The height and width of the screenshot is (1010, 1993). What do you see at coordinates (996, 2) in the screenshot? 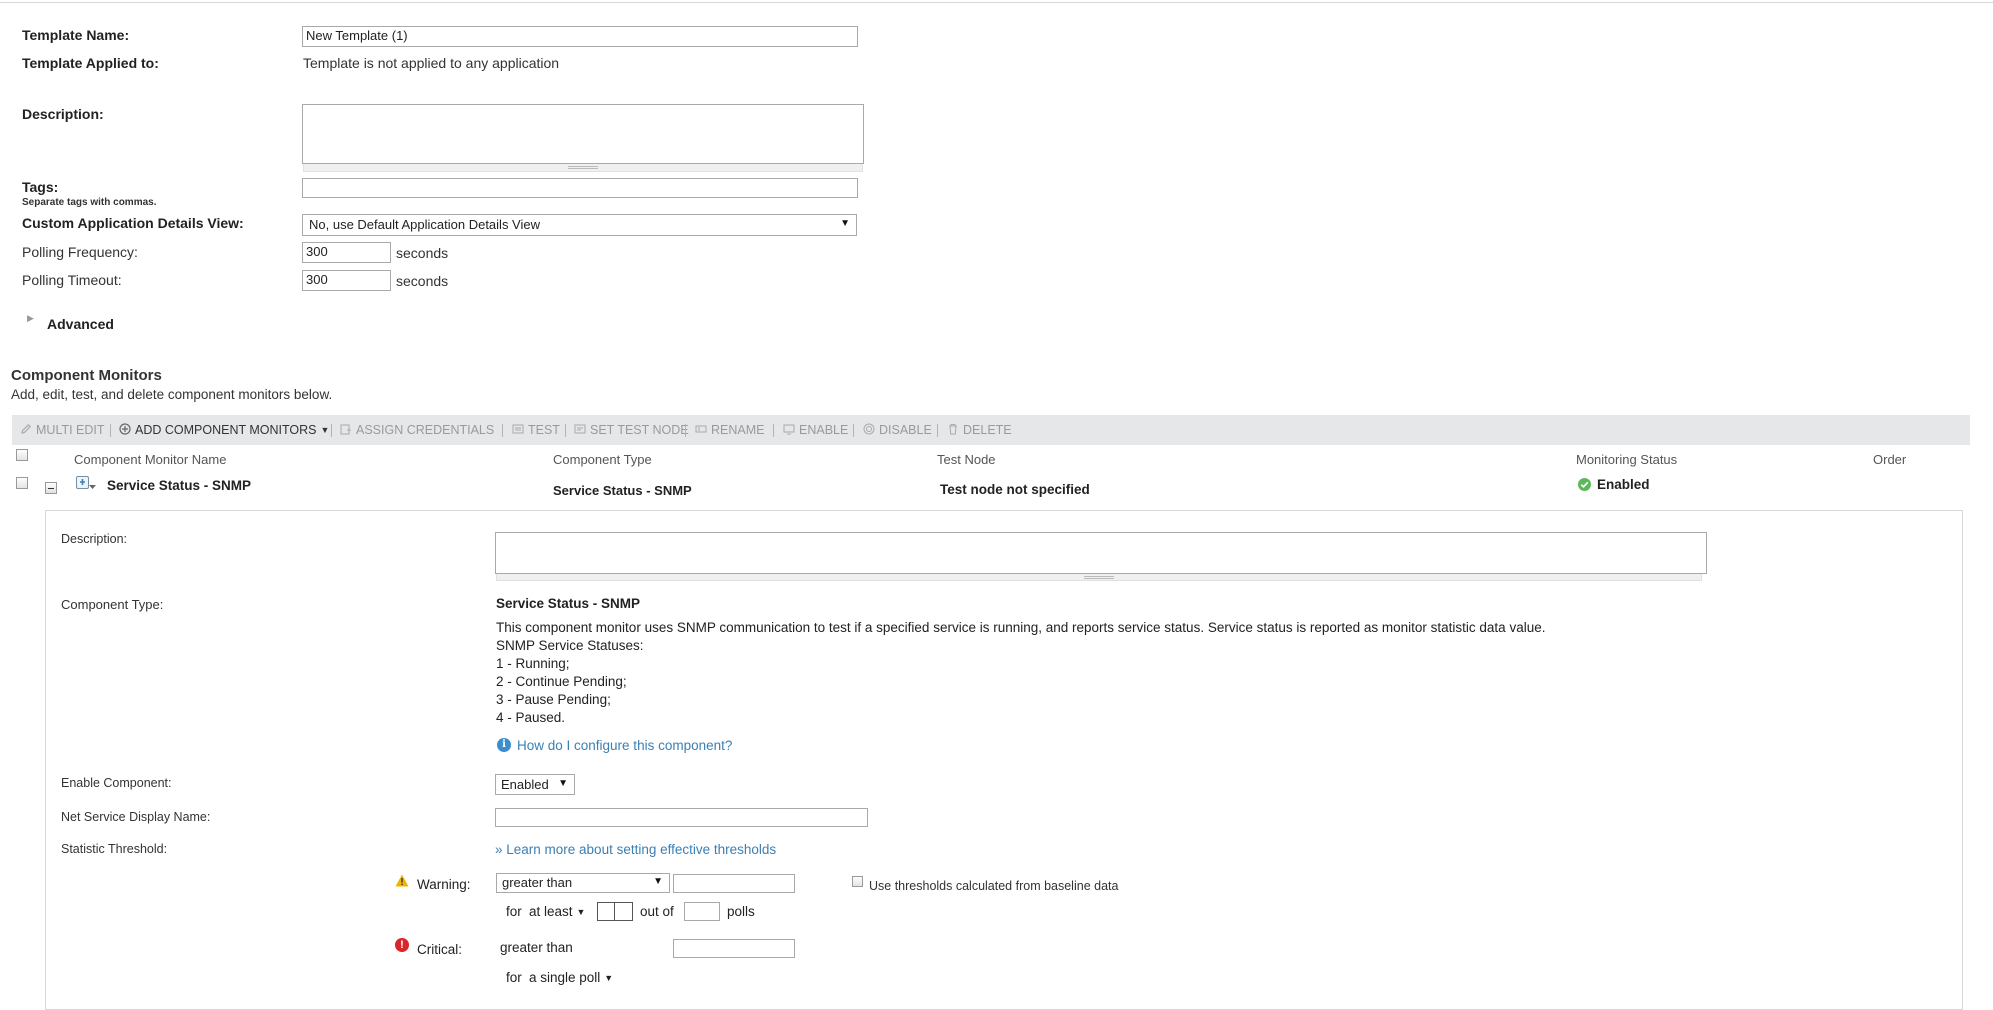
I see `top-border` at bounding box center [996, 2].